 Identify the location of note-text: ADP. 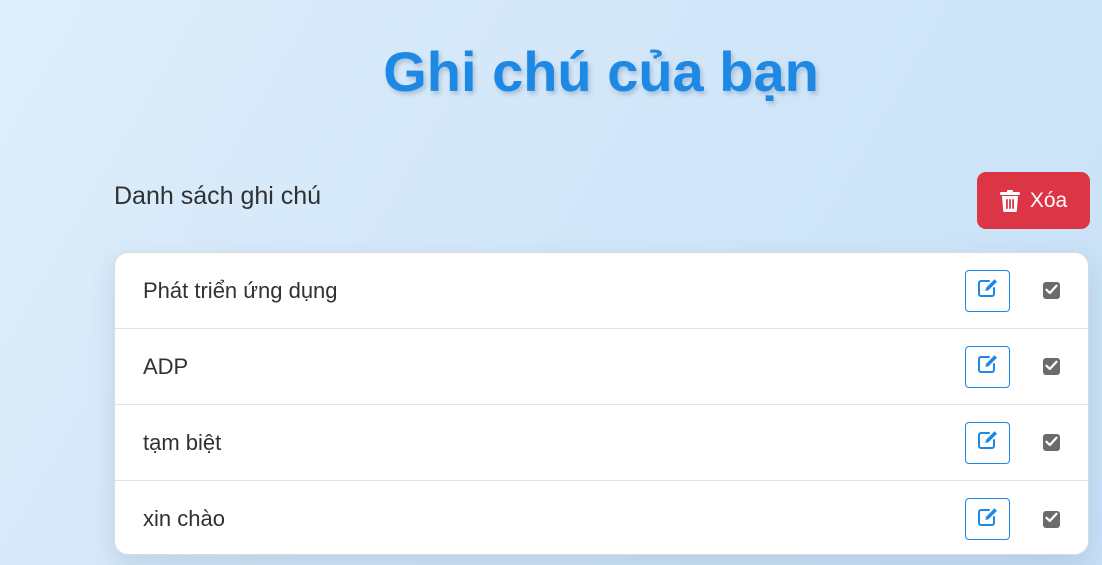
(166, 366).